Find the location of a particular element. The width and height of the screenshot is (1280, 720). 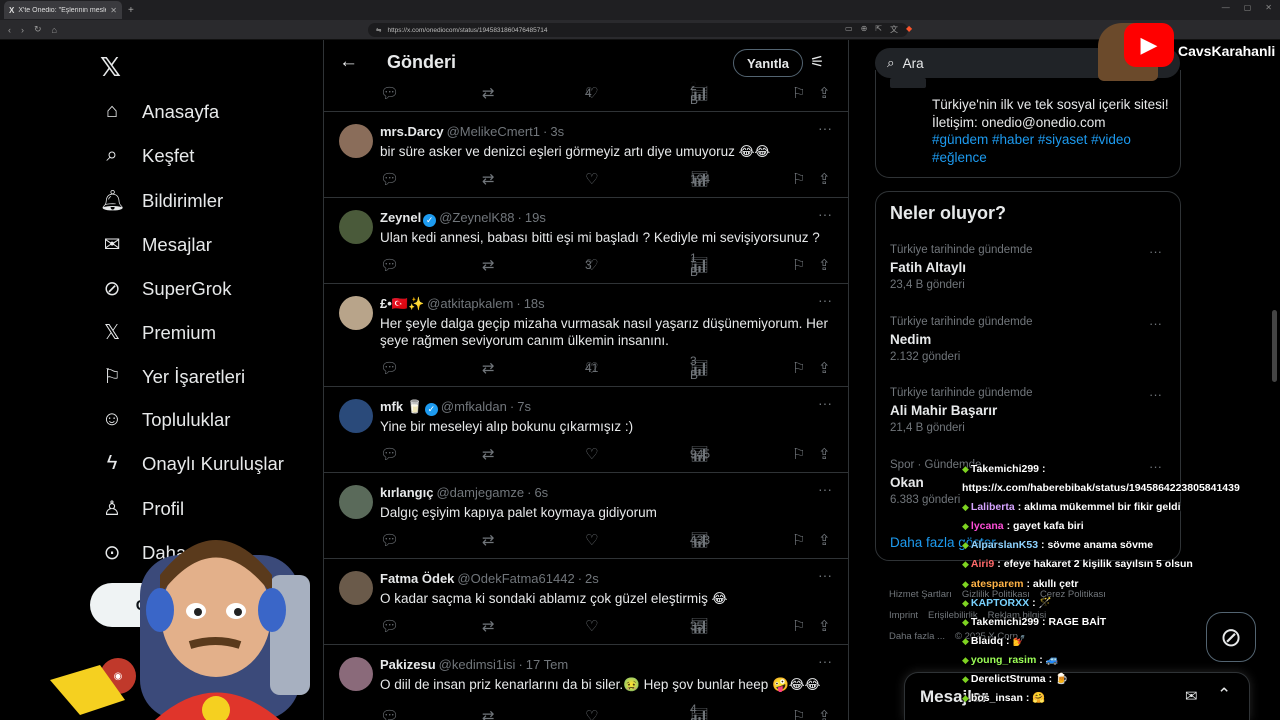

maximize-icon: ▢ is located at coordinates (1248, 7).